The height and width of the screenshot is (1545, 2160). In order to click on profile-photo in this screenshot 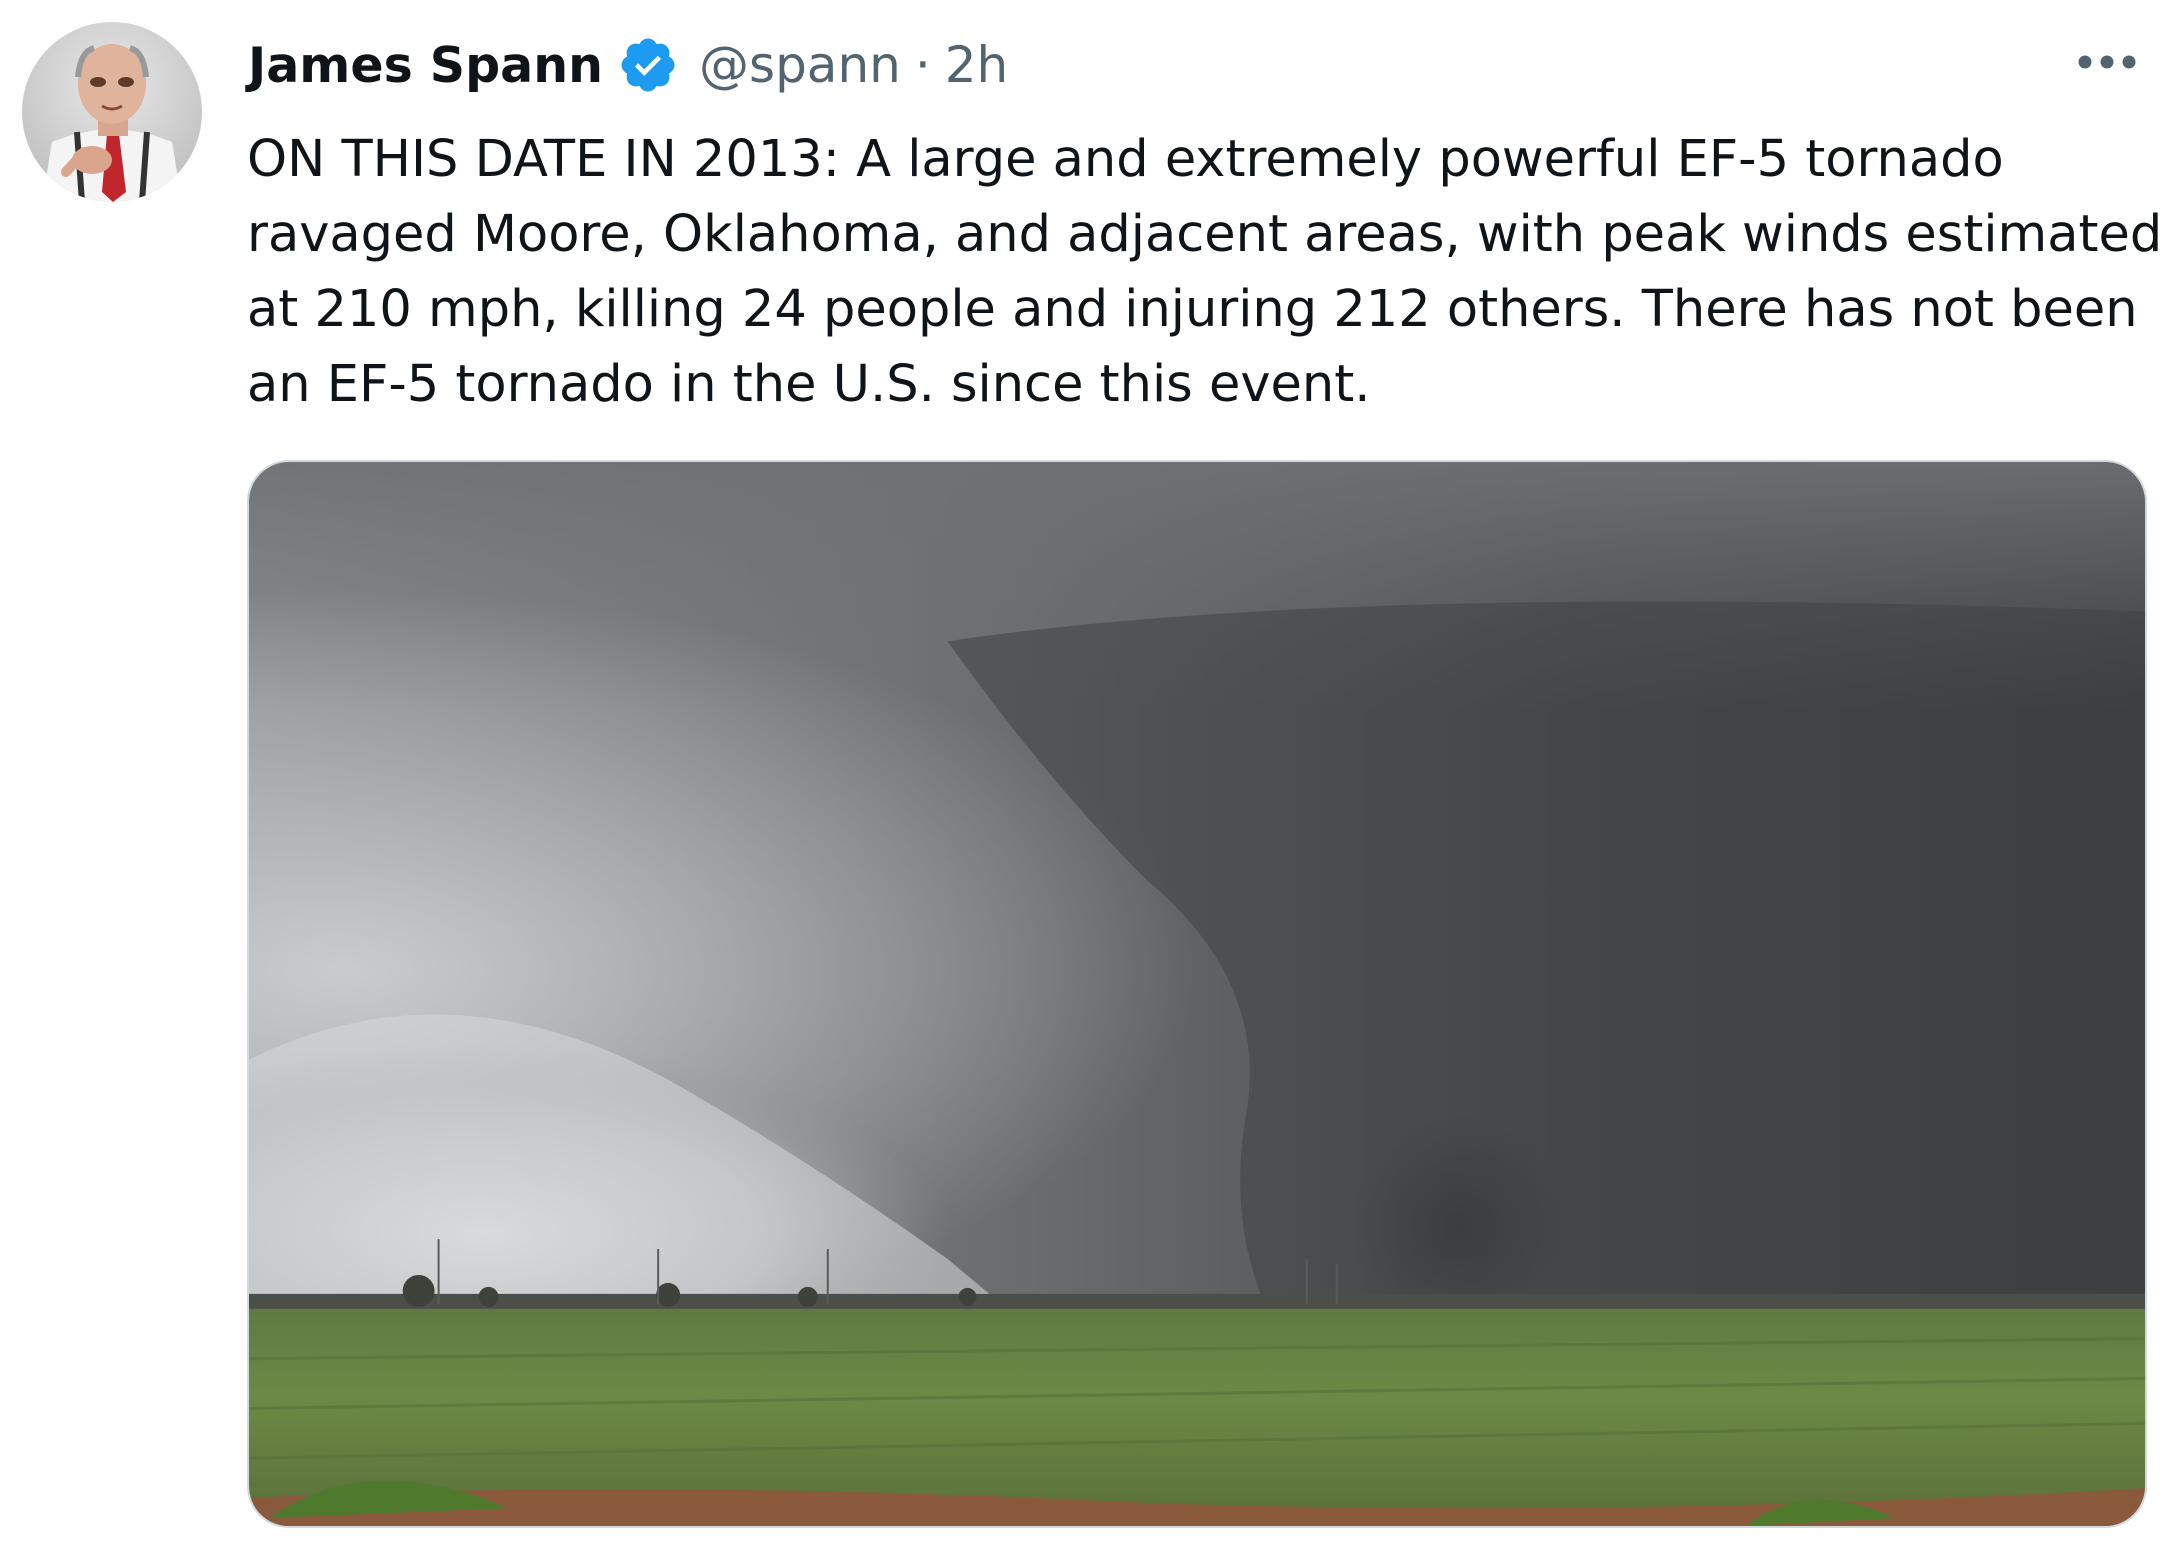, I will do `click(112, 112)`.